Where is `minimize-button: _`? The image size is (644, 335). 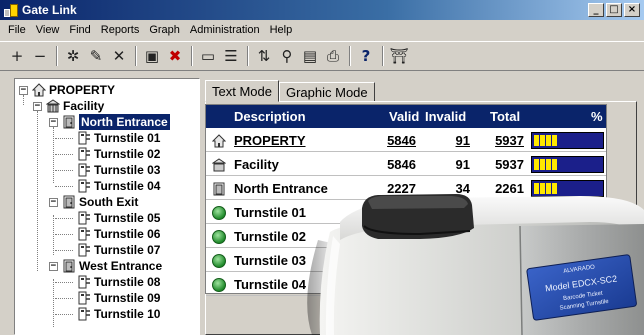
minimize-button: _ is located at coordinates (596, 10).